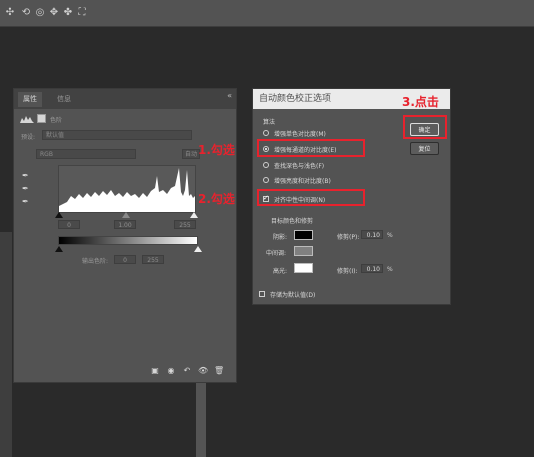 The image size is (534, 457). Describe the element at coordinates (311, 148) in the screenshot. I see `step1-highlight-box` at that location.